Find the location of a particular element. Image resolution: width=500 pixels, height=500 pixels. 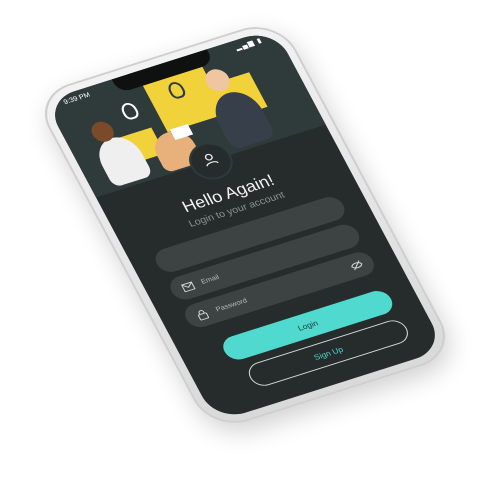

lock-icon is located at coordinates (202, 314).